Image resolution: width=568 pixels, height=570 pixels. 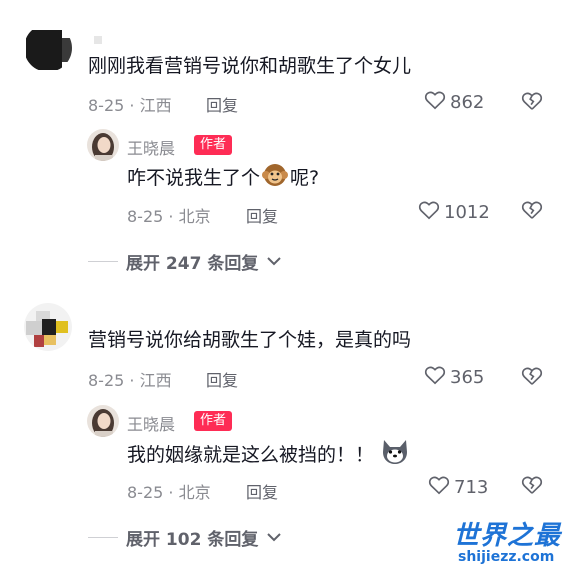 What do you see at coordinates (467, 102) in the screenshot?
I see `like-count: 862` at bounding box center [467, 102].